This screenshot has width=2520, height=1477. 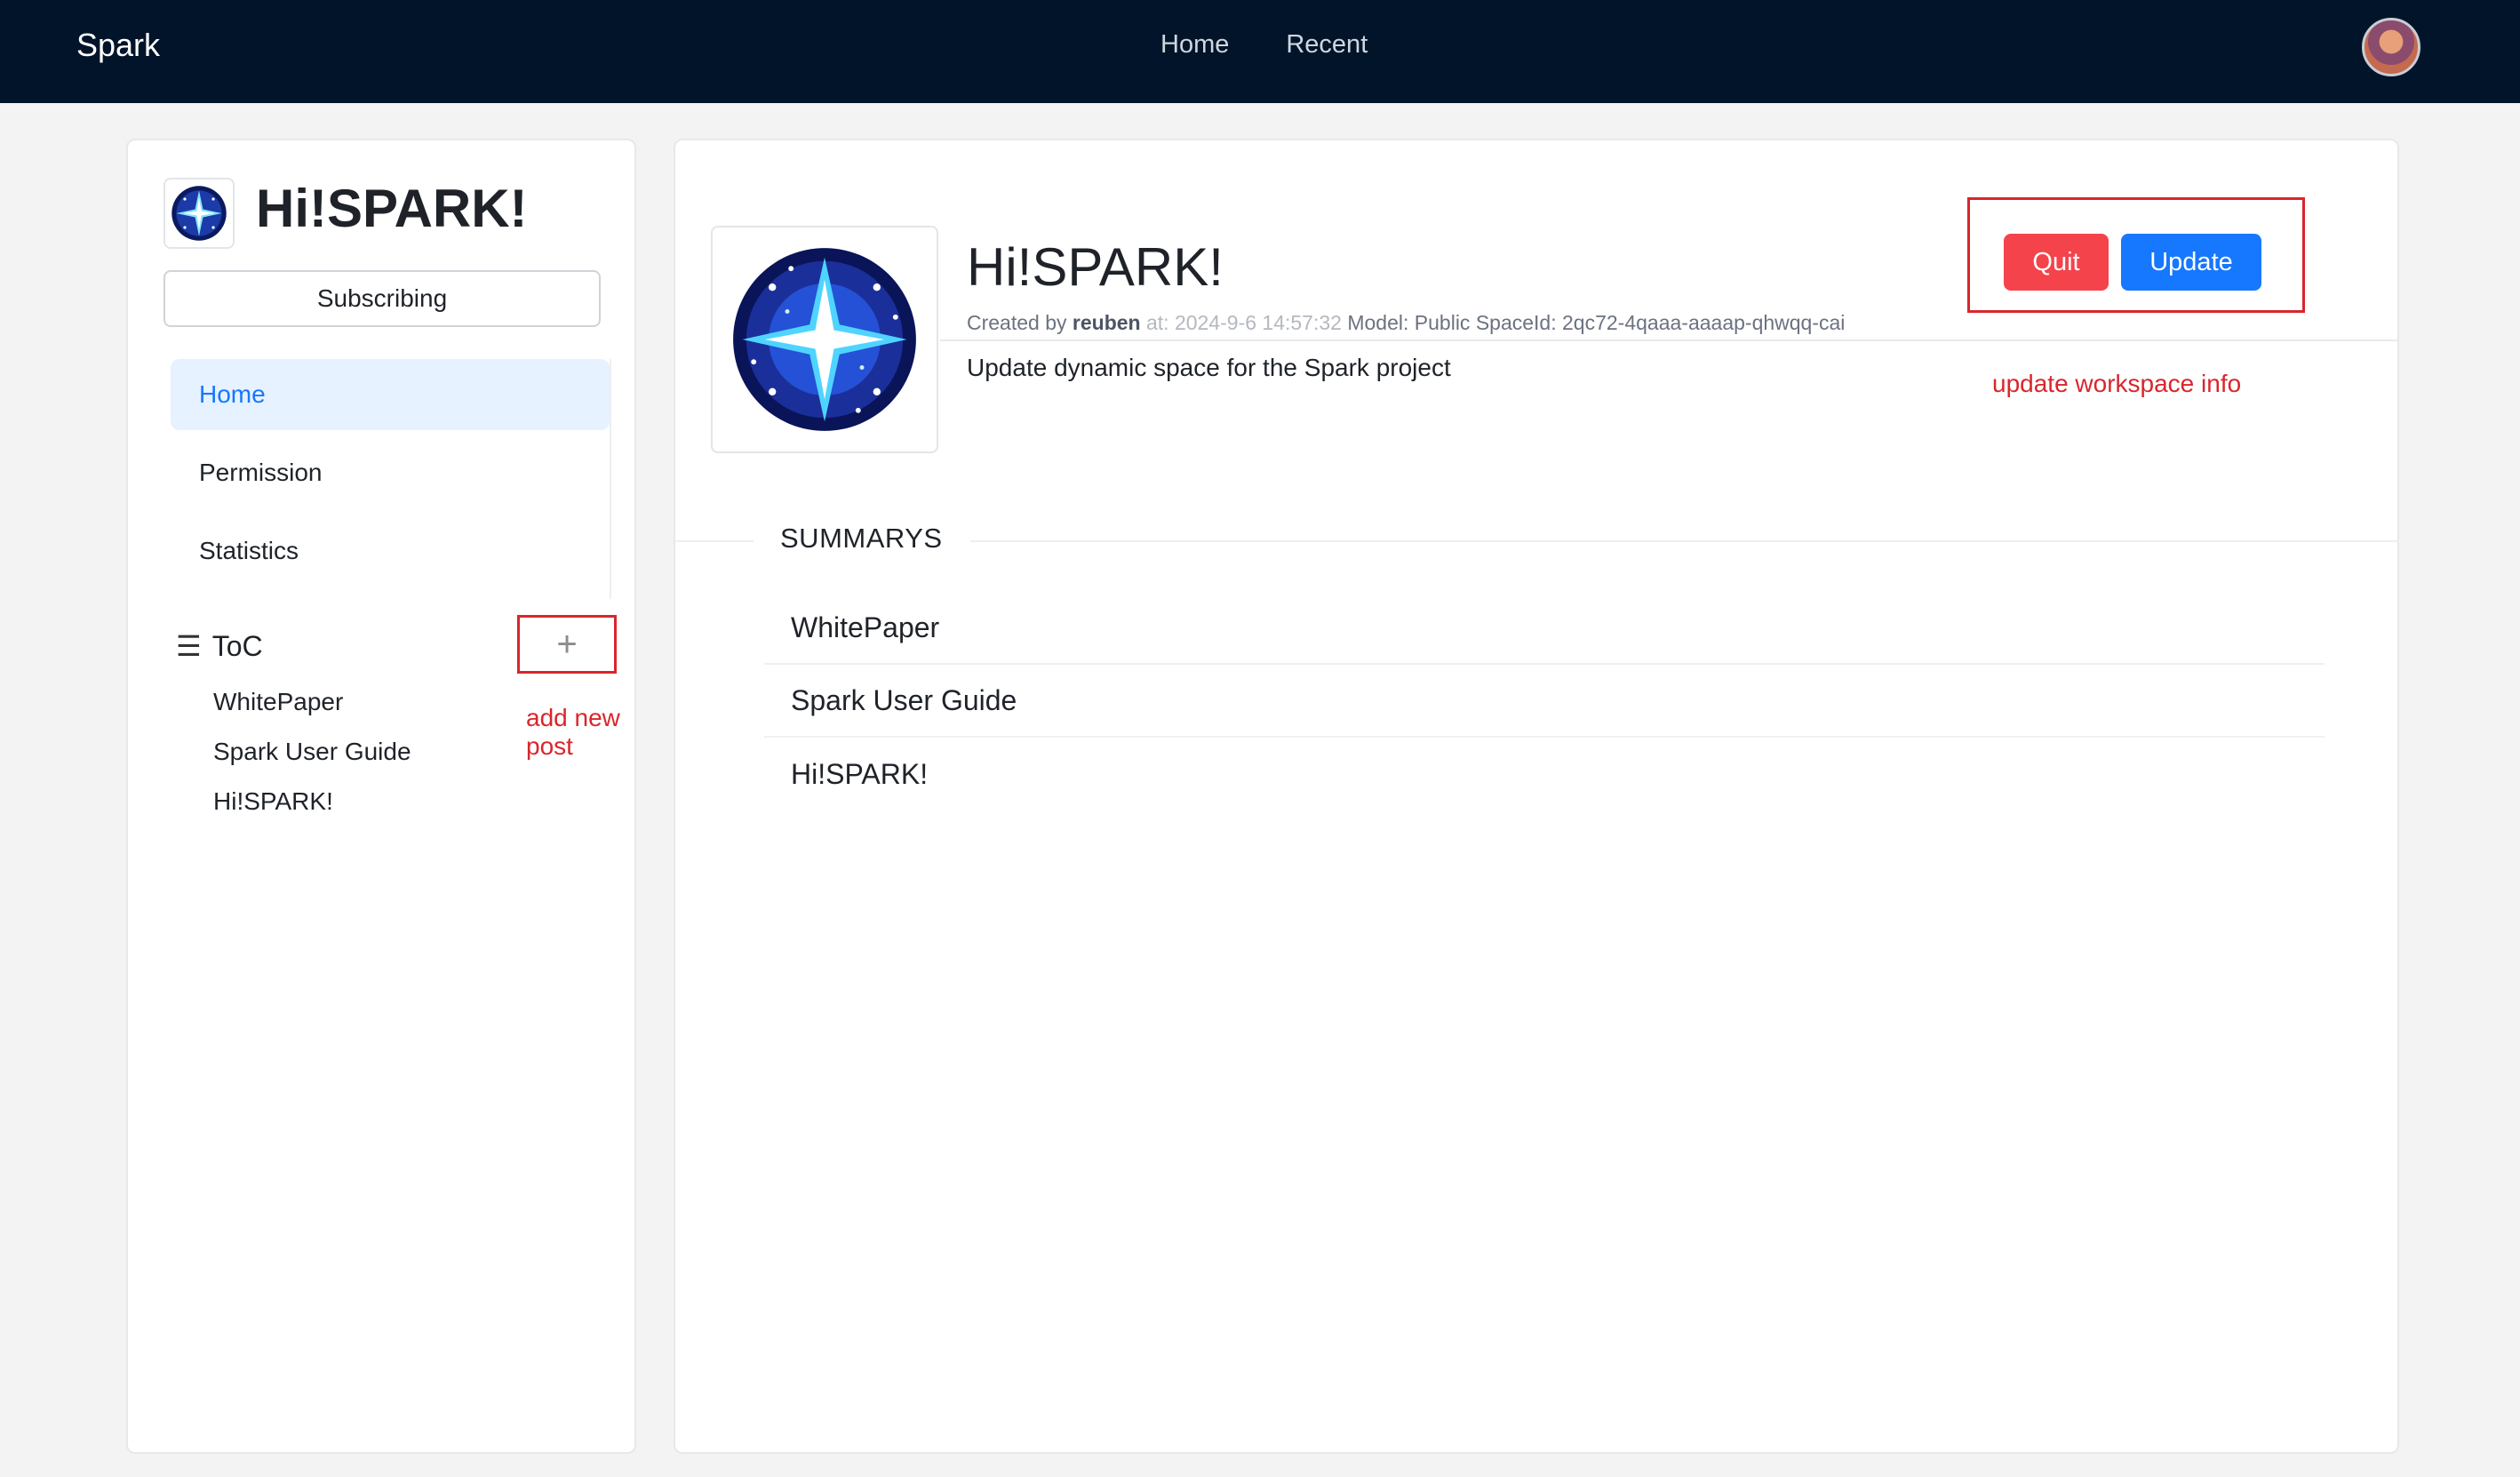 I want to click on summaries-divider-left, so click(x=714, y=541).